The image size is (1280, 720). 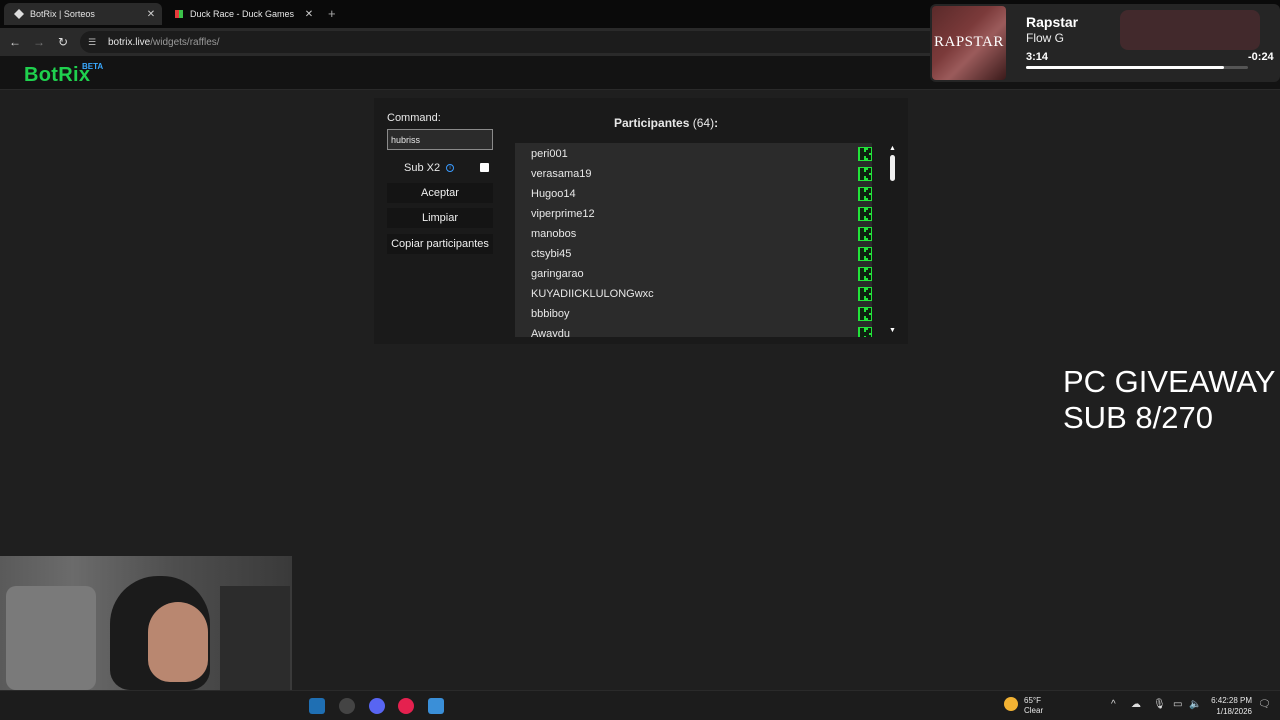 I want to click on list-item: ctsybi45, so click(x=693, y=254).